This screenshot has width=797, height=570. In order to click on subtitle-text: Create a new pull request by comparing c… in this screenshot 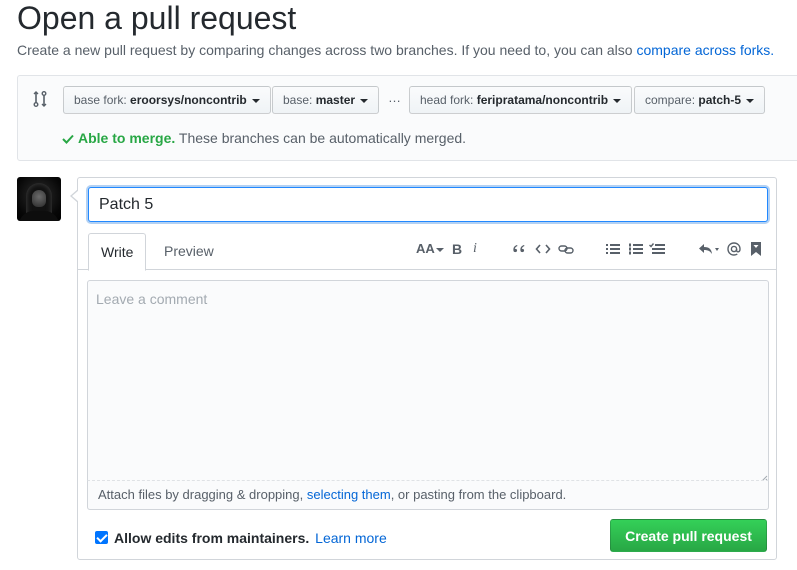, I will do `click(325, 50)`.